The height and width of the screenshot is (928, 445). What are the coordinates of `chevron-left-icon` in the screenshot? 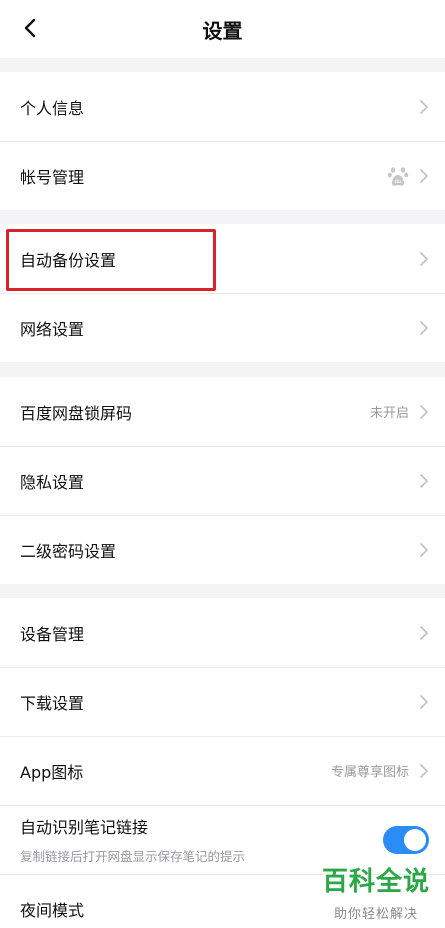 It's located at (30, 28).